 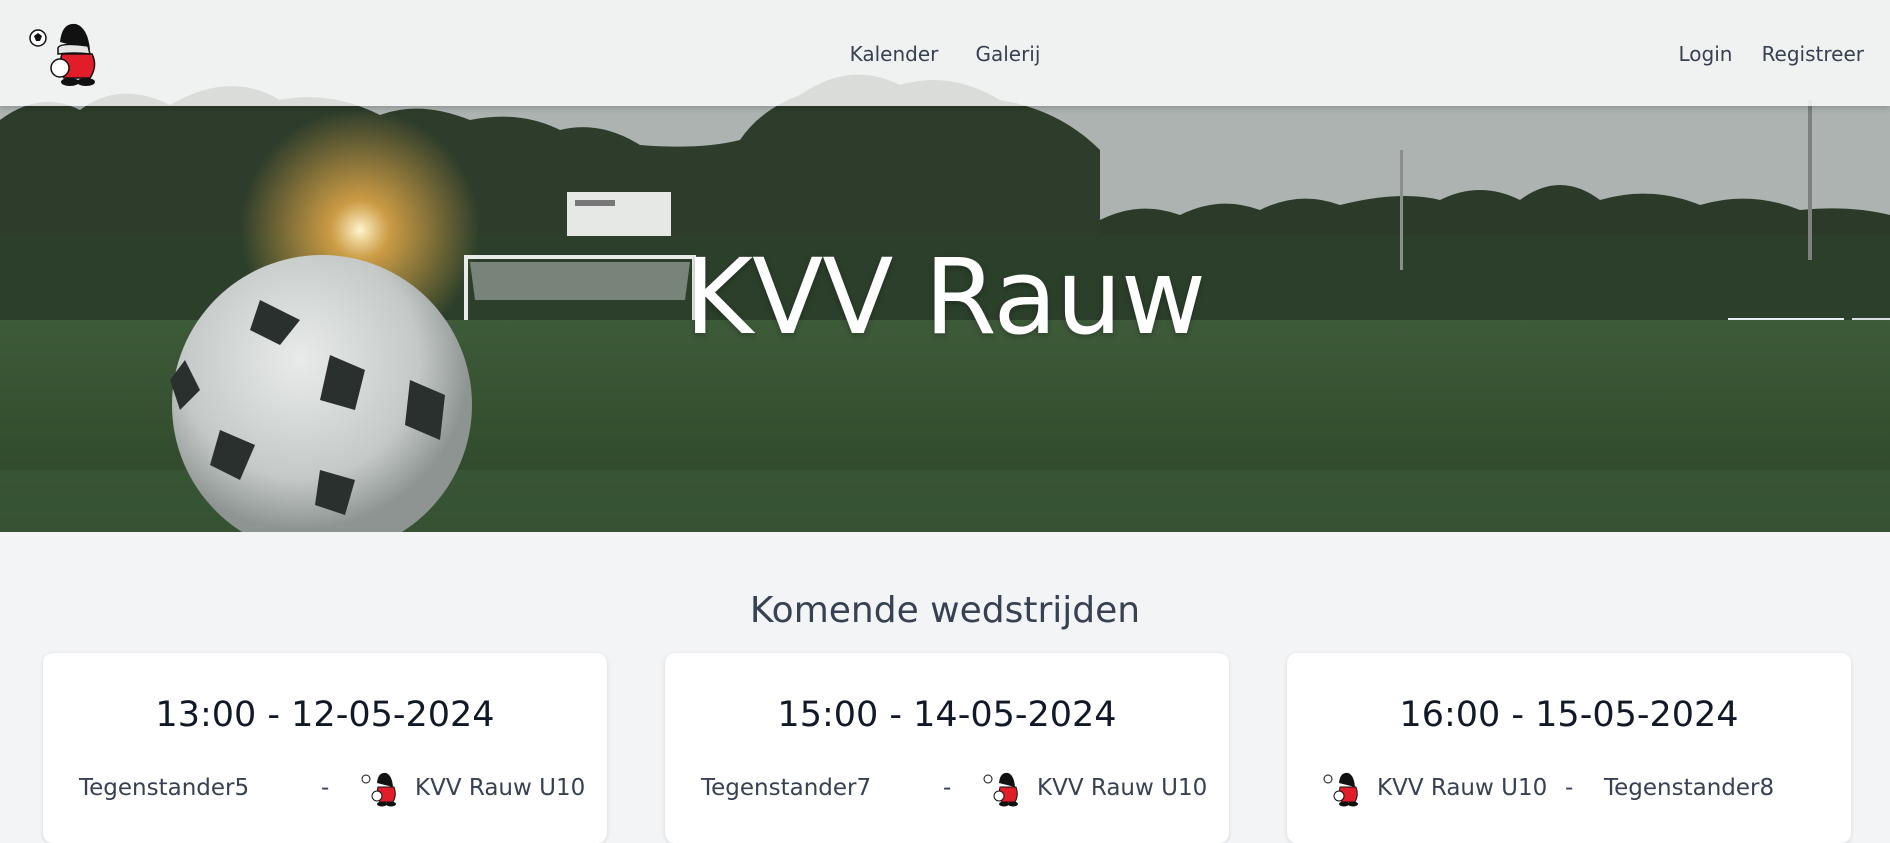 What do you see at coordinates (325, 715) in the screenshot?
I see `match-datetime: 13:00 - 12-05-2024` at bounding box center [325, 715].